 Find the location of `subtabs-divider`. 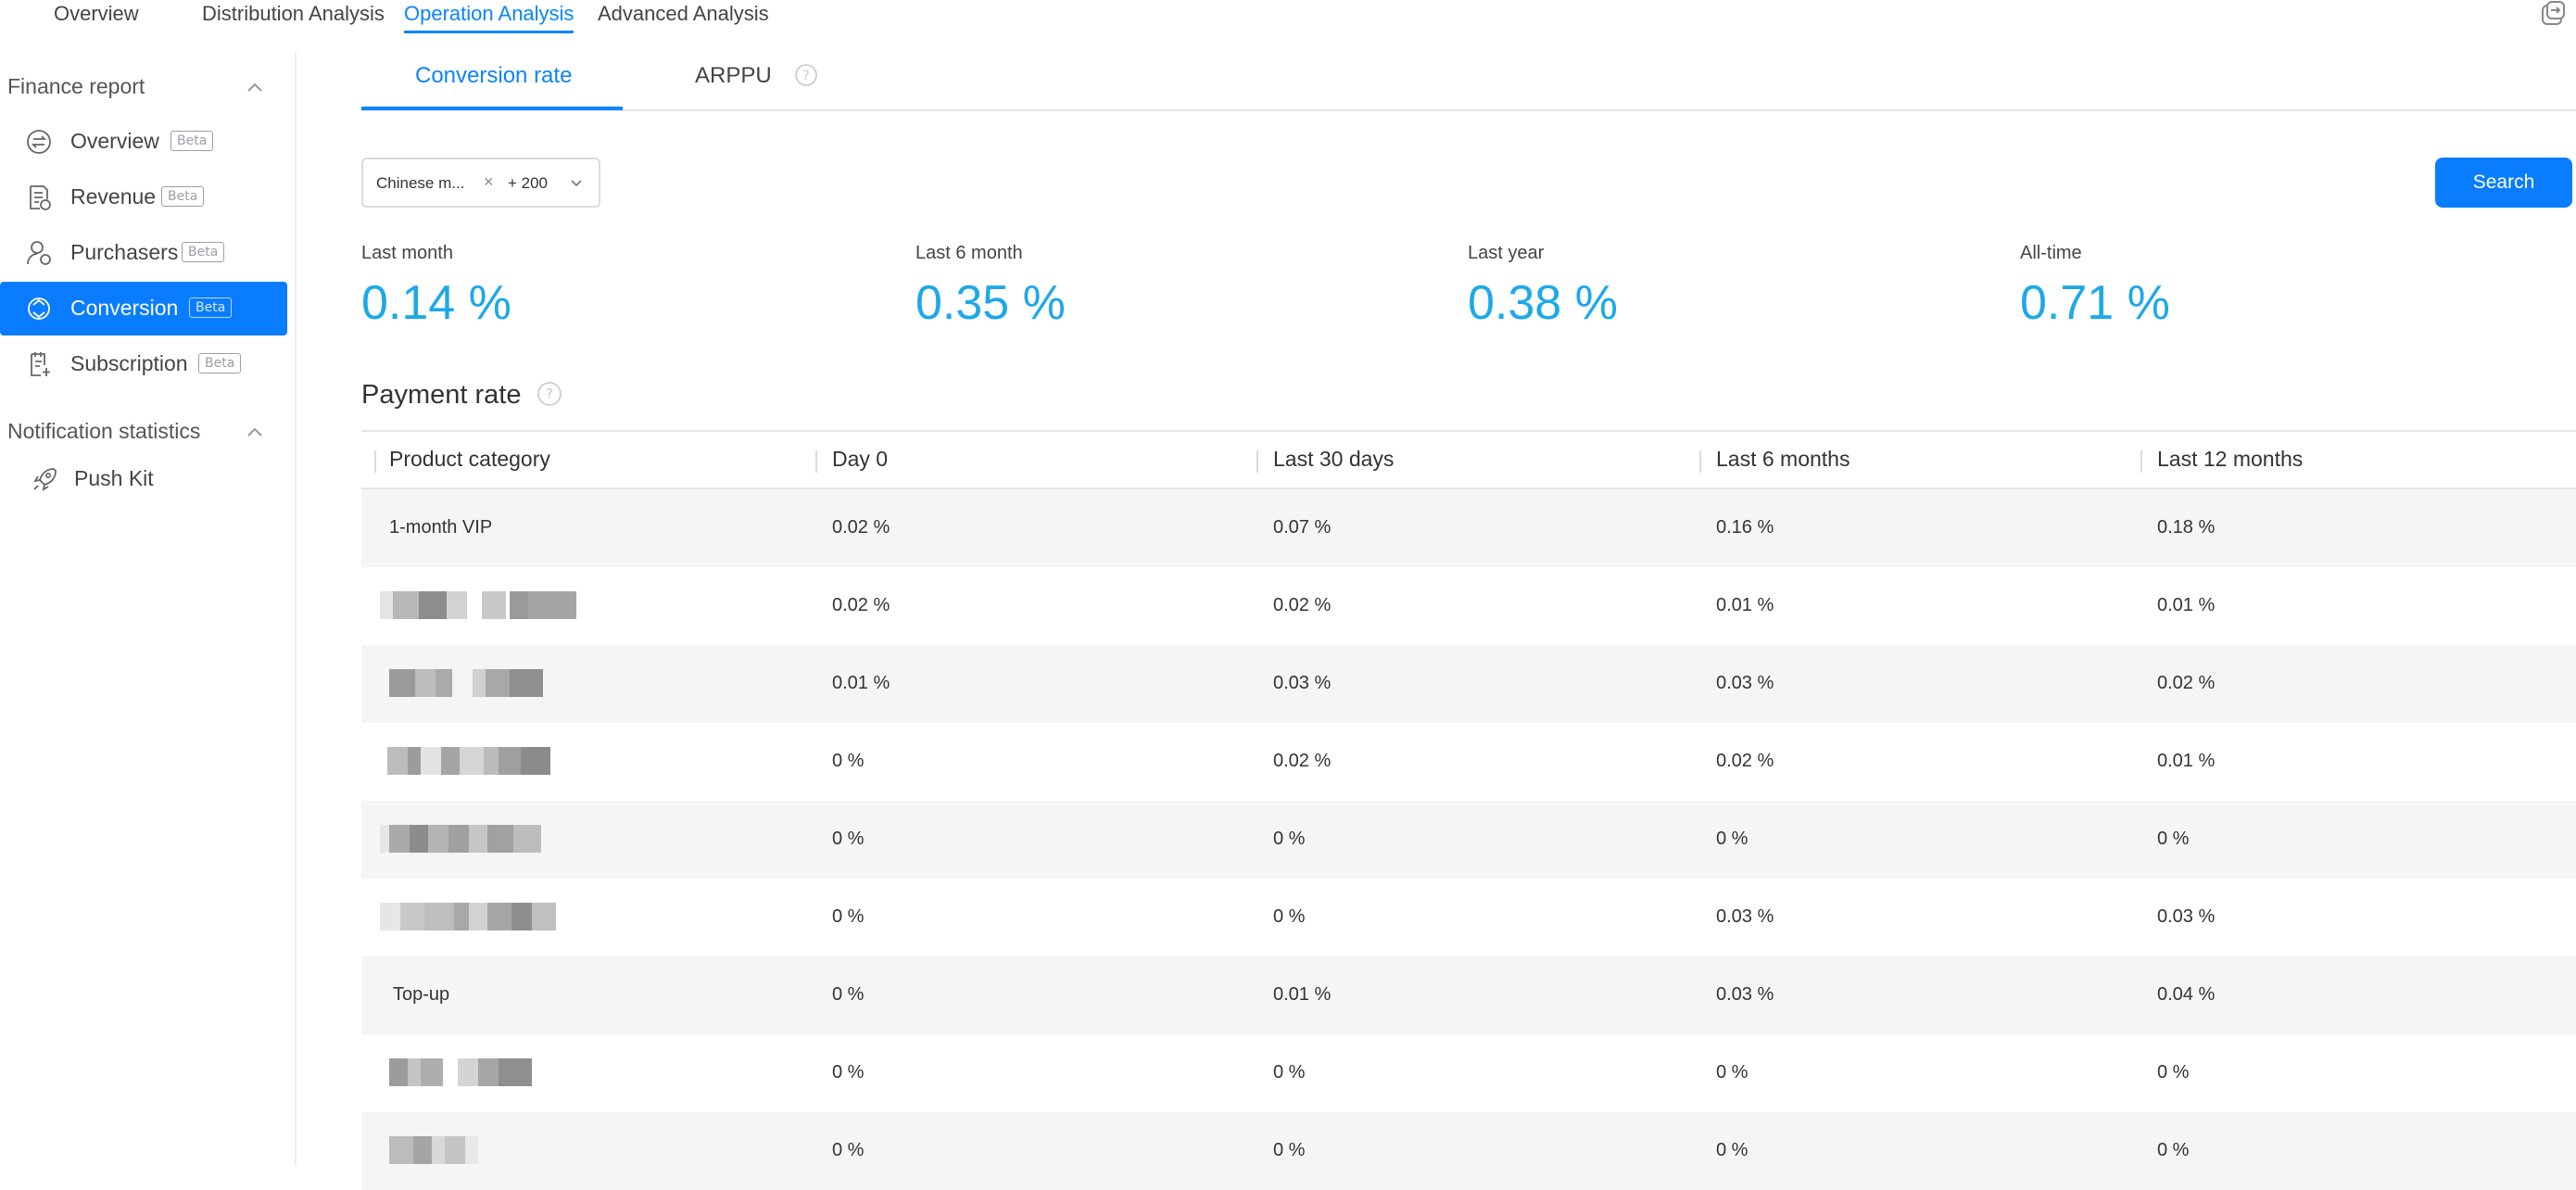

subtabs-divider is located at coordinates (1468, 110).